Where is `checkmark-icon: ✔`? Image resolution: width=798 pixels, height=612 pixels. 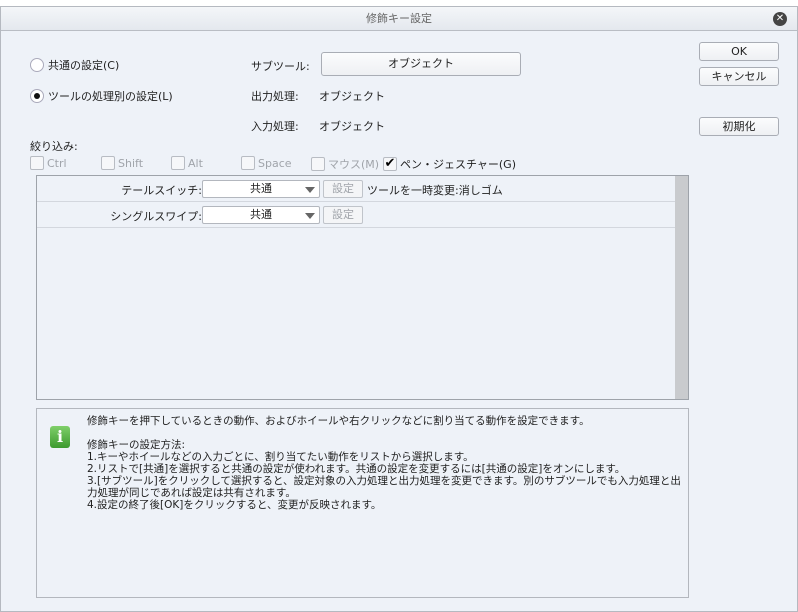
checkmark-icon: ✔ is located at coordinates (390, 164).